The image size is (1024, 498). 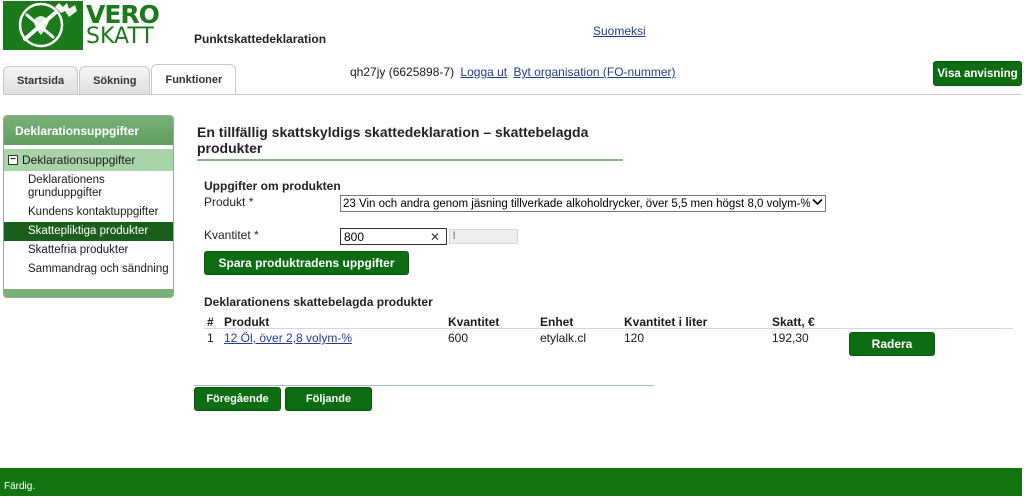 I want to click on sidebar-section: − Deklarationsuppgifter, so click(x=88, y=160).